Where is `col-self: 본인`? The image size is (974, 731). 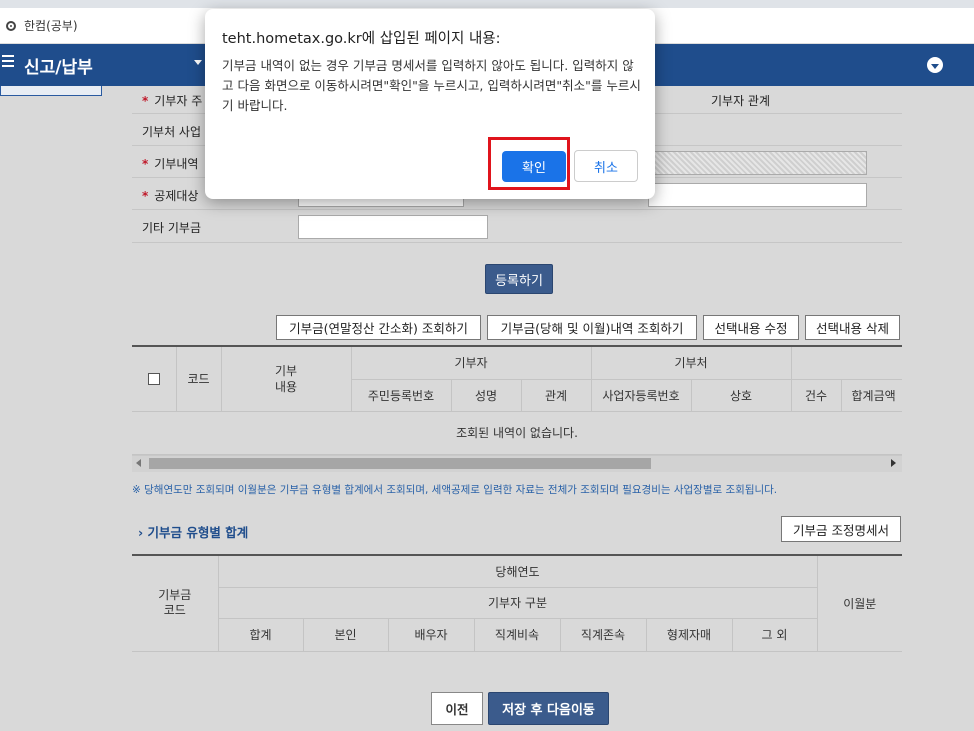
col-self: 본인 is located at coordinates (346, 635).